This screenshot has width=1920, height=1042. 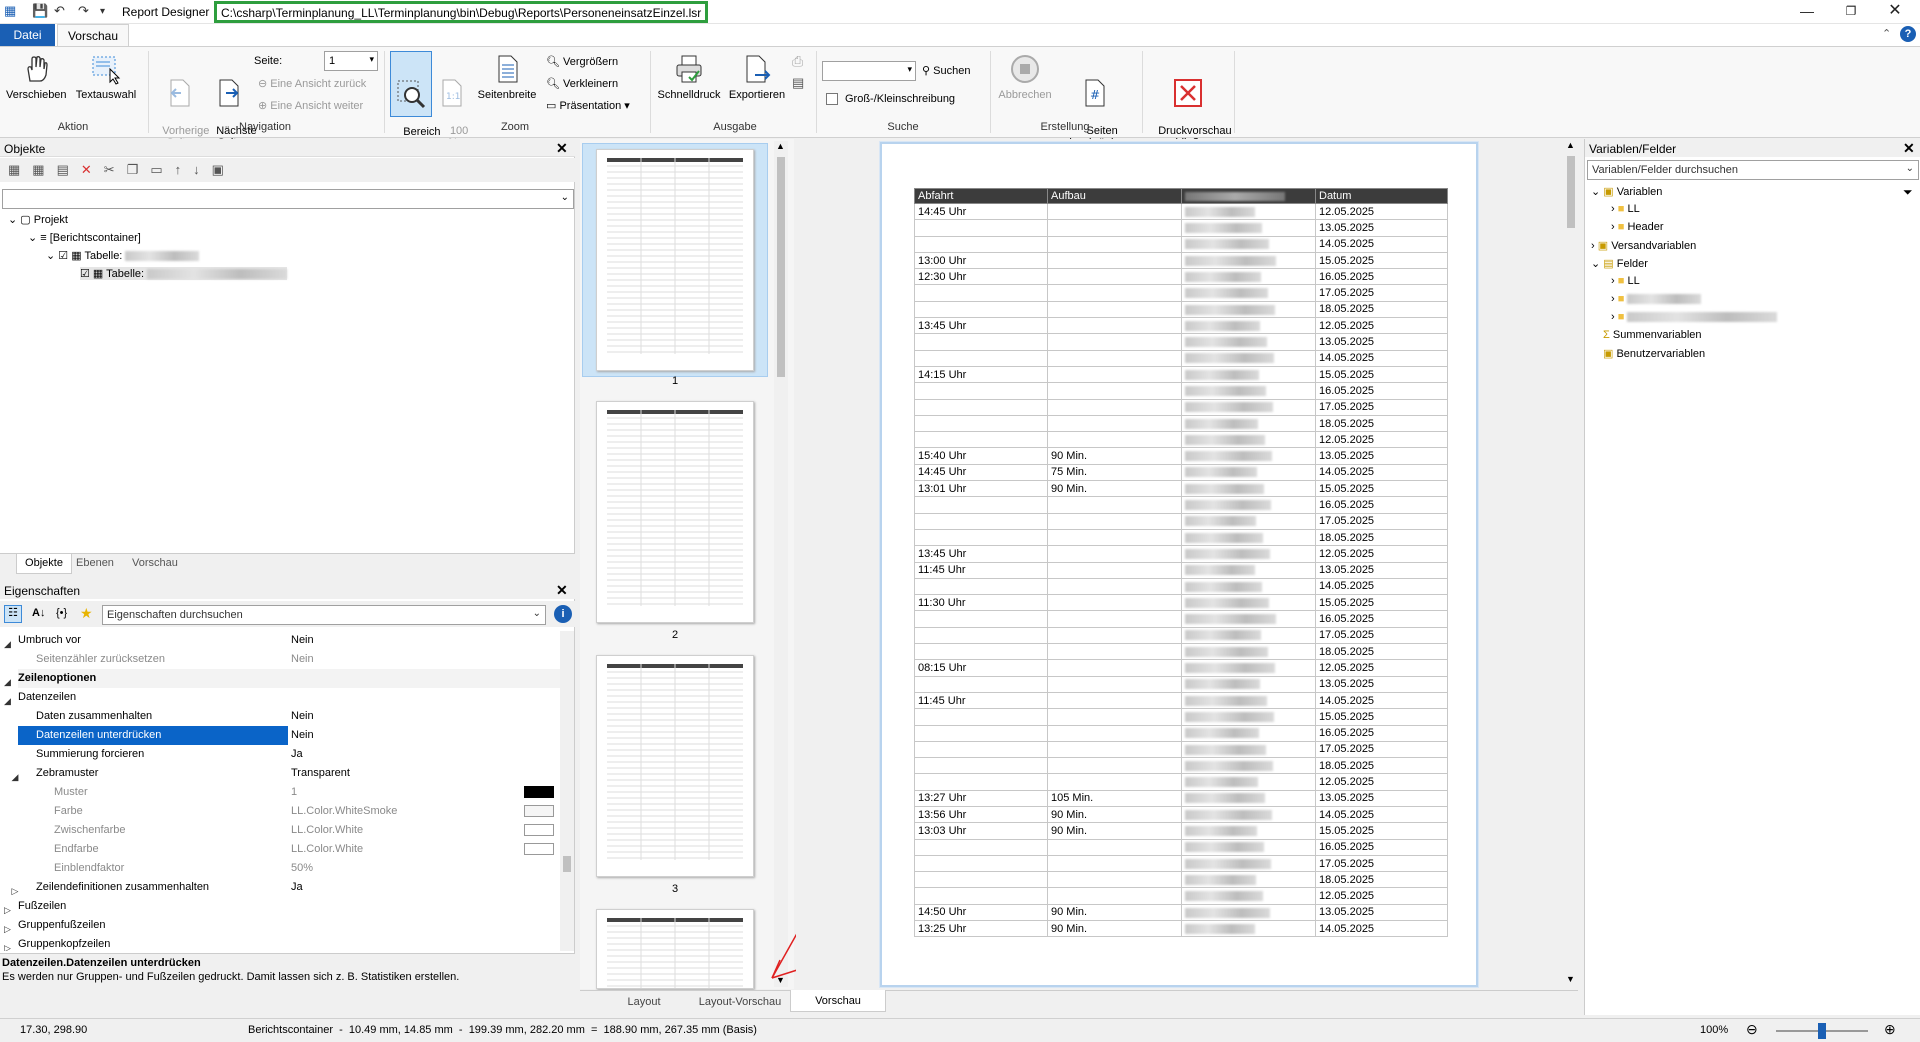 What do you see at coordinates (1654, 353) in the screenshot?
I see `var-tree-benutzervariablen: ▣ Benutzervariablen` at bounding box center [1654, 353].